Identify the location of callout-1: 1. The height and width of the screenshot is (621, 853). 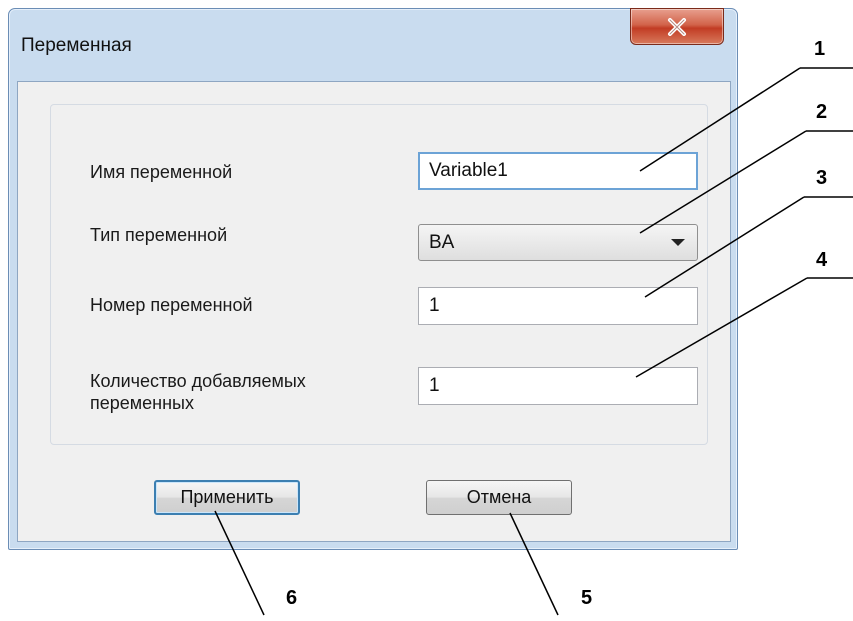
(820, 49).